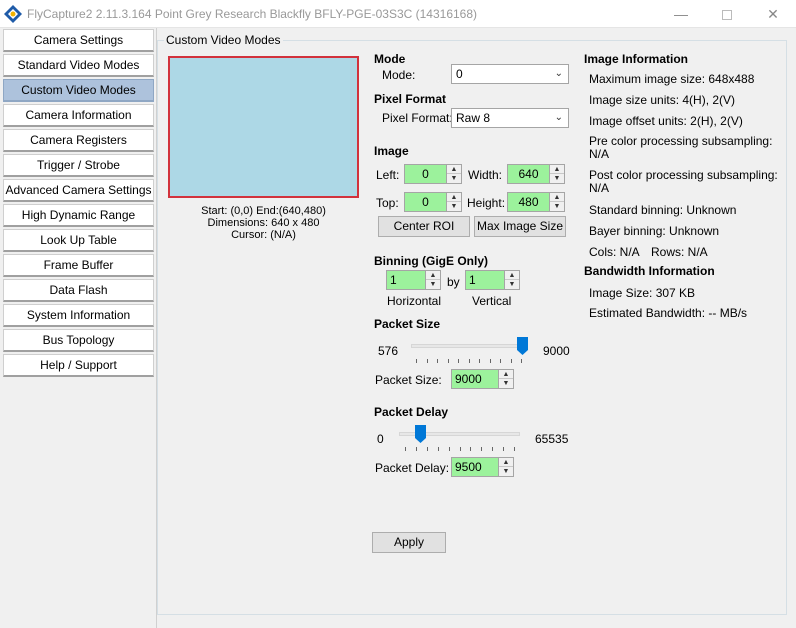 This screenshot has height=628, width=796. What do you see at coordinates (78, 165) in the screenshot?
I see `sidebar-item-trigger-strobe: Trigger / Strobe` at bounding box center [78, 165].